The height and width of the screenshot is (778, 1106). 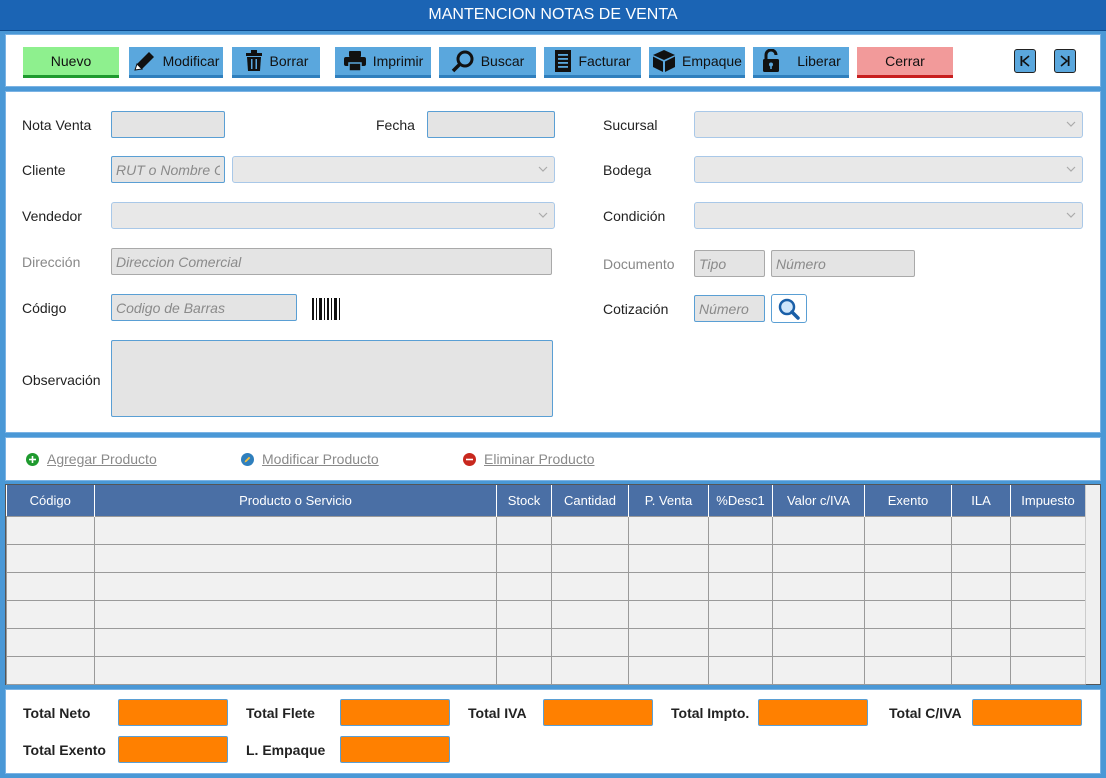 I want to click on total-impto-field, so click(x=813, y=712).